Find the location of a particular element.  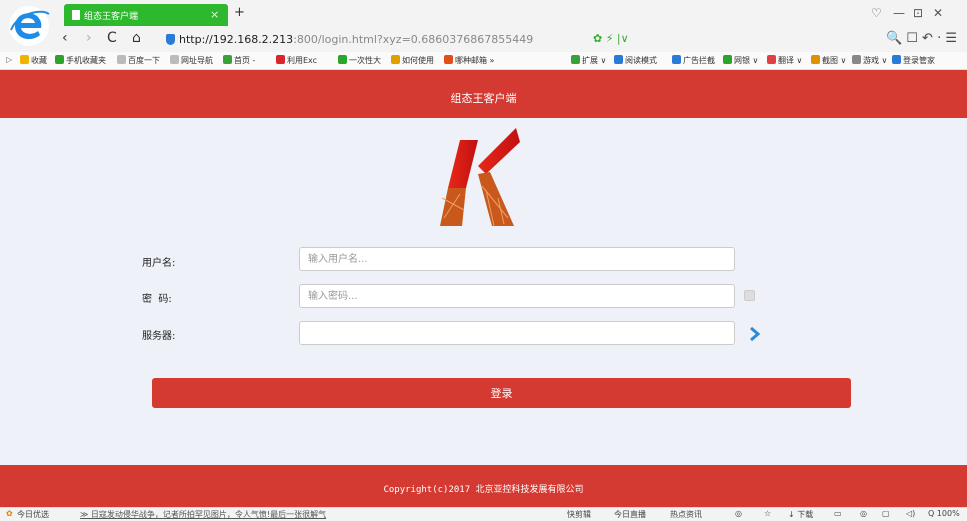

skin-icon: ♡ is located at coordinates (876, 13).